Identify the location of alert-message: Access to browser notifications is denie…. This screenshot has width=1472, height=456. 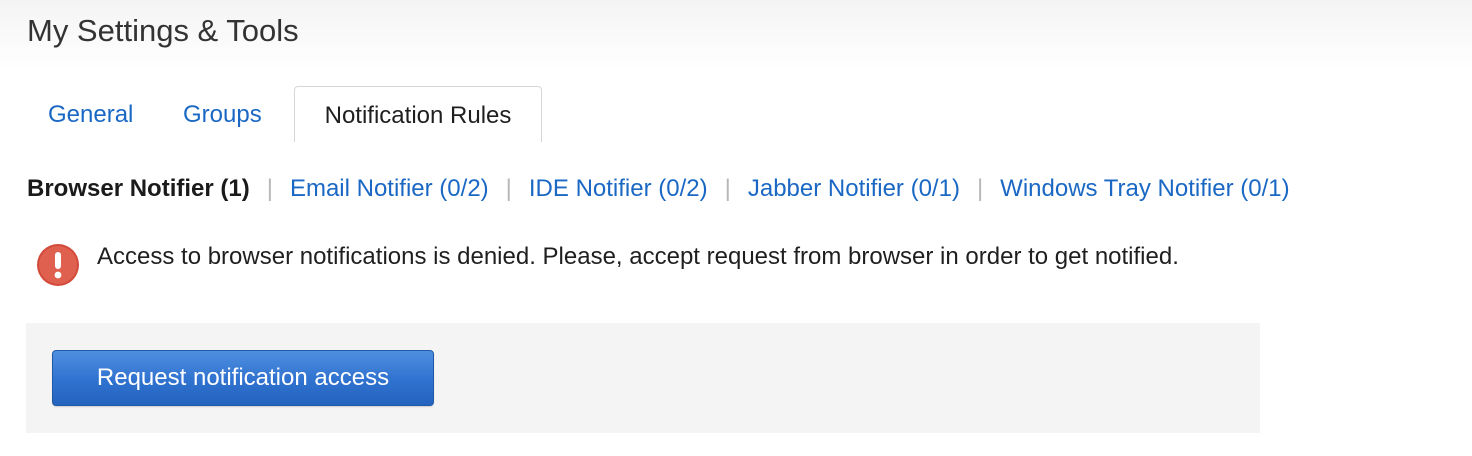
(638, 256).